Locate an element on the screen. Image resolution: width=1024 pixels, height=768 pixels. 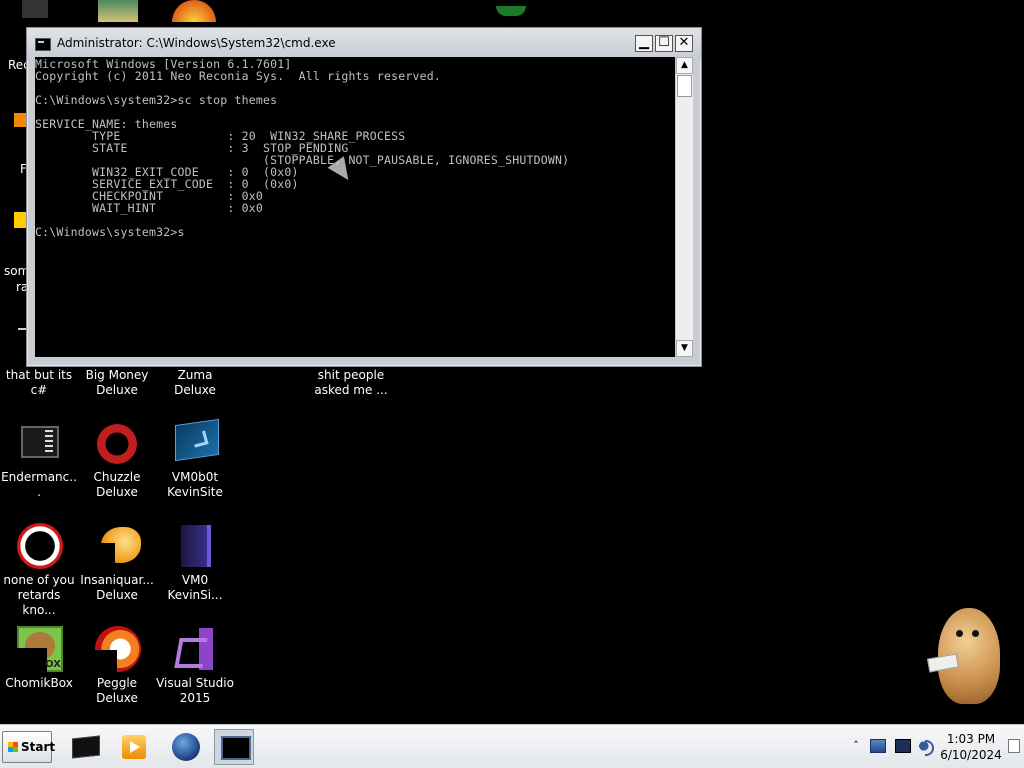
partial-dash is located at coordinates (22, 329).